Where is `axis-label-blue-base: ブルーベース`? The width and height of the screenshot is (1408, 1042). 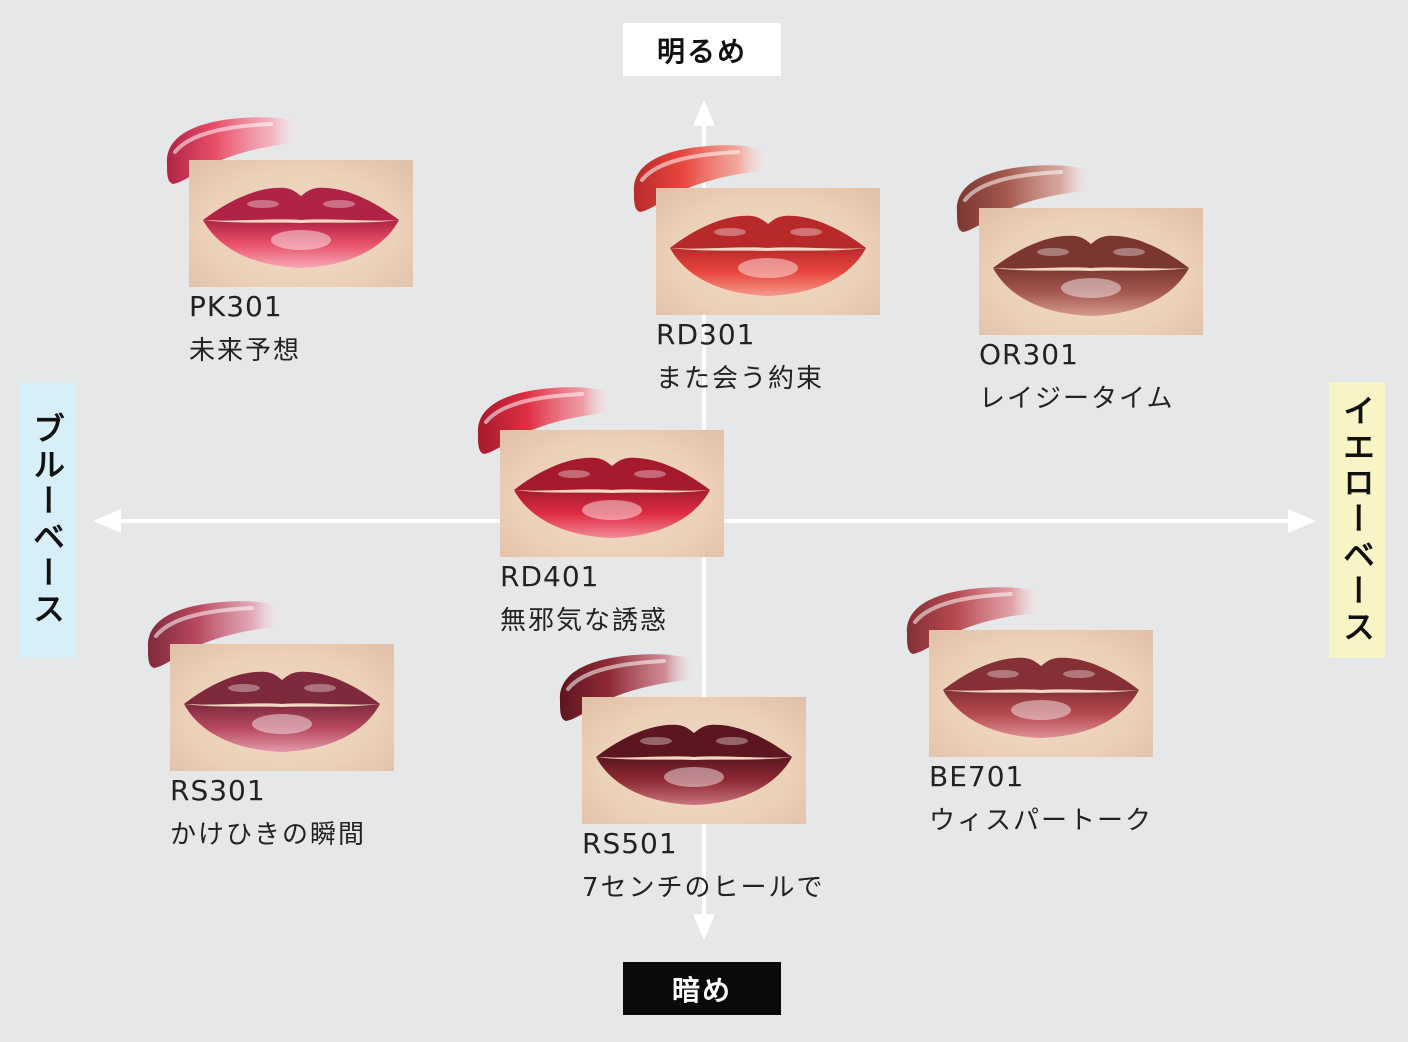 axis-label-blue-base: ブルーベース is located at coordinates (47, 520).